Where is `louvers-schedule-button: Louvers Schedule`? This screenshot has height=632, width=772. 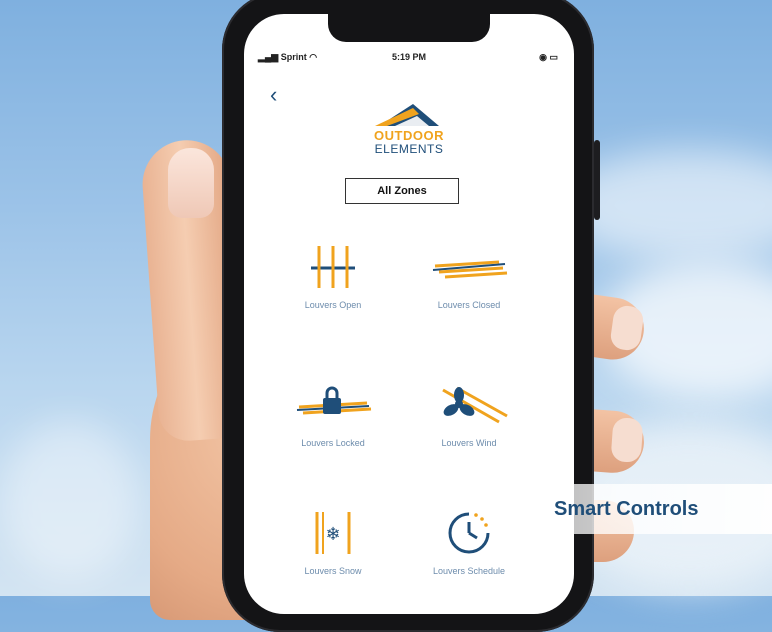
louvers-schedule-button: Louvers Schedule is located at coordinates (469, 542).